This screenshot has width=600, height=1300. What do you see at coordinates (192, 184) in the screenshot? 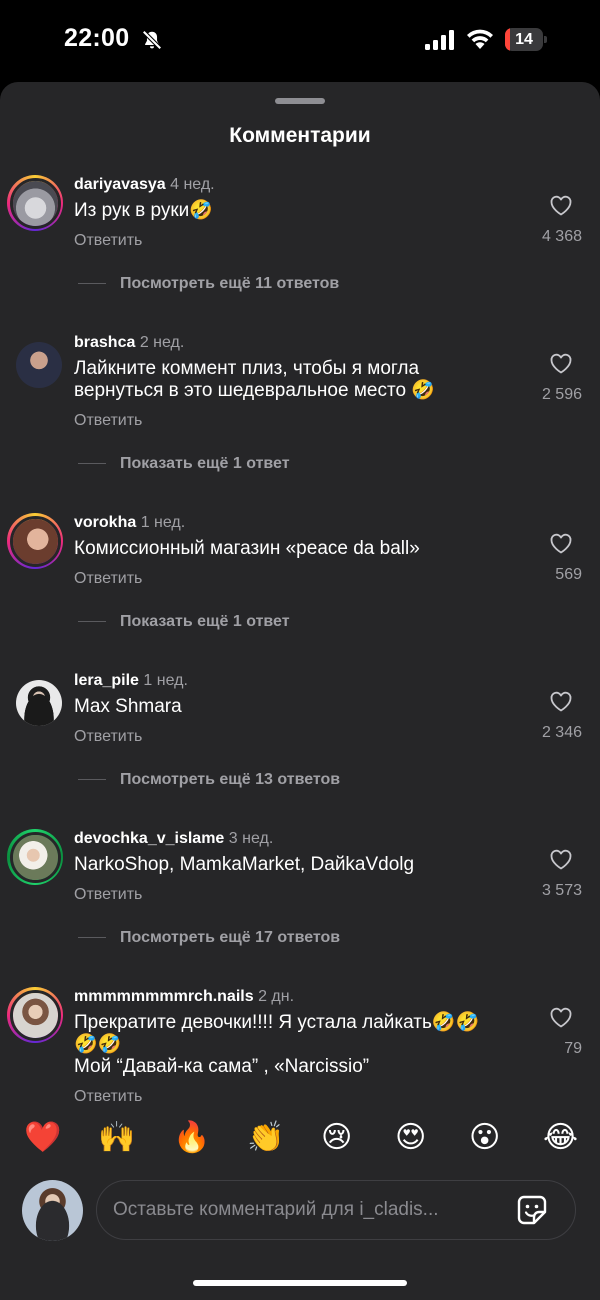
I see `comment-time: 4 нед.` at bounding box center [192, 184].